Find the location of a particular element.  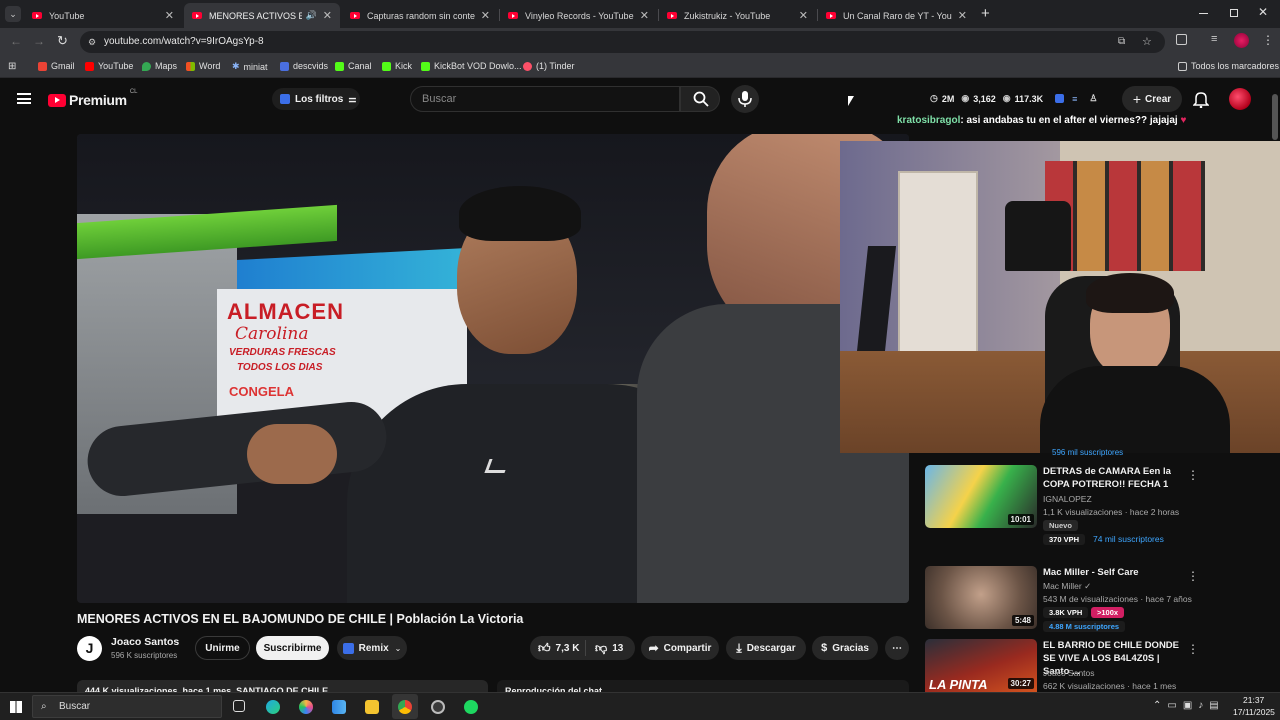

video-title: Mac Miller - Self Care is located at coordinates (1113, 572).